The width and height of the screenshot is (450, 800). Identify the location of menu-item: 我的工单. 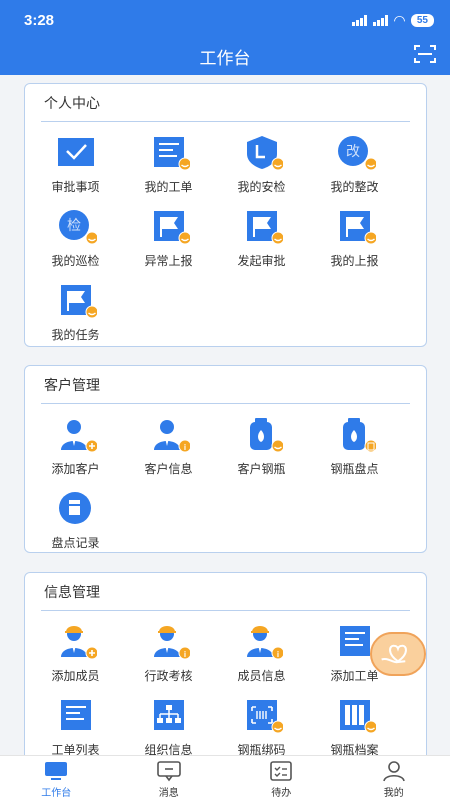
(168, 159).